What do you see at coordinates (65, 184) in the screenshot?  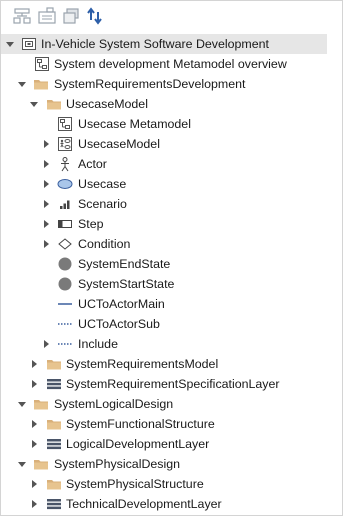 I see `usecase-ellipse-icon` at bounding box center [65, 184].